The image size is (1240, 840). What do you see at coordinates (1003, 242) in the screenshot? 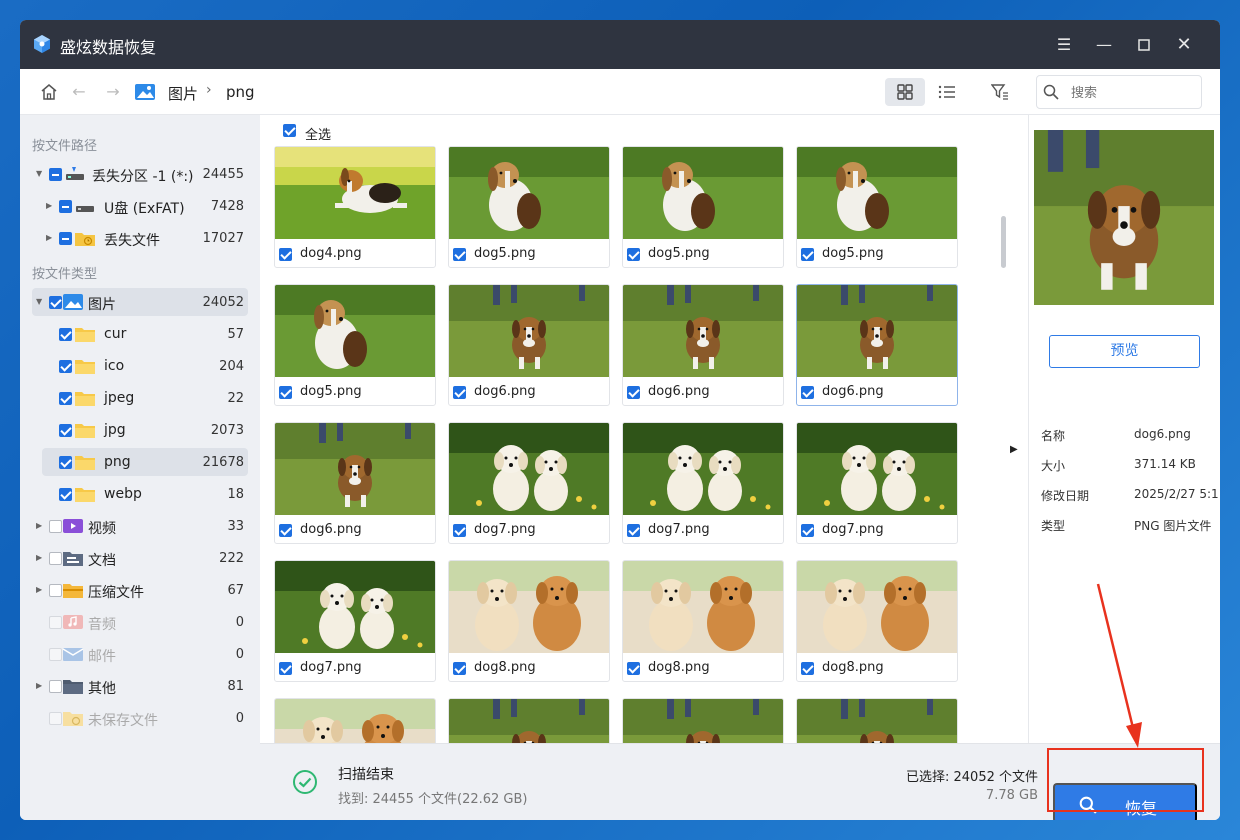
I see `scrollbar-thumb` at bounding box center [1003, 242].